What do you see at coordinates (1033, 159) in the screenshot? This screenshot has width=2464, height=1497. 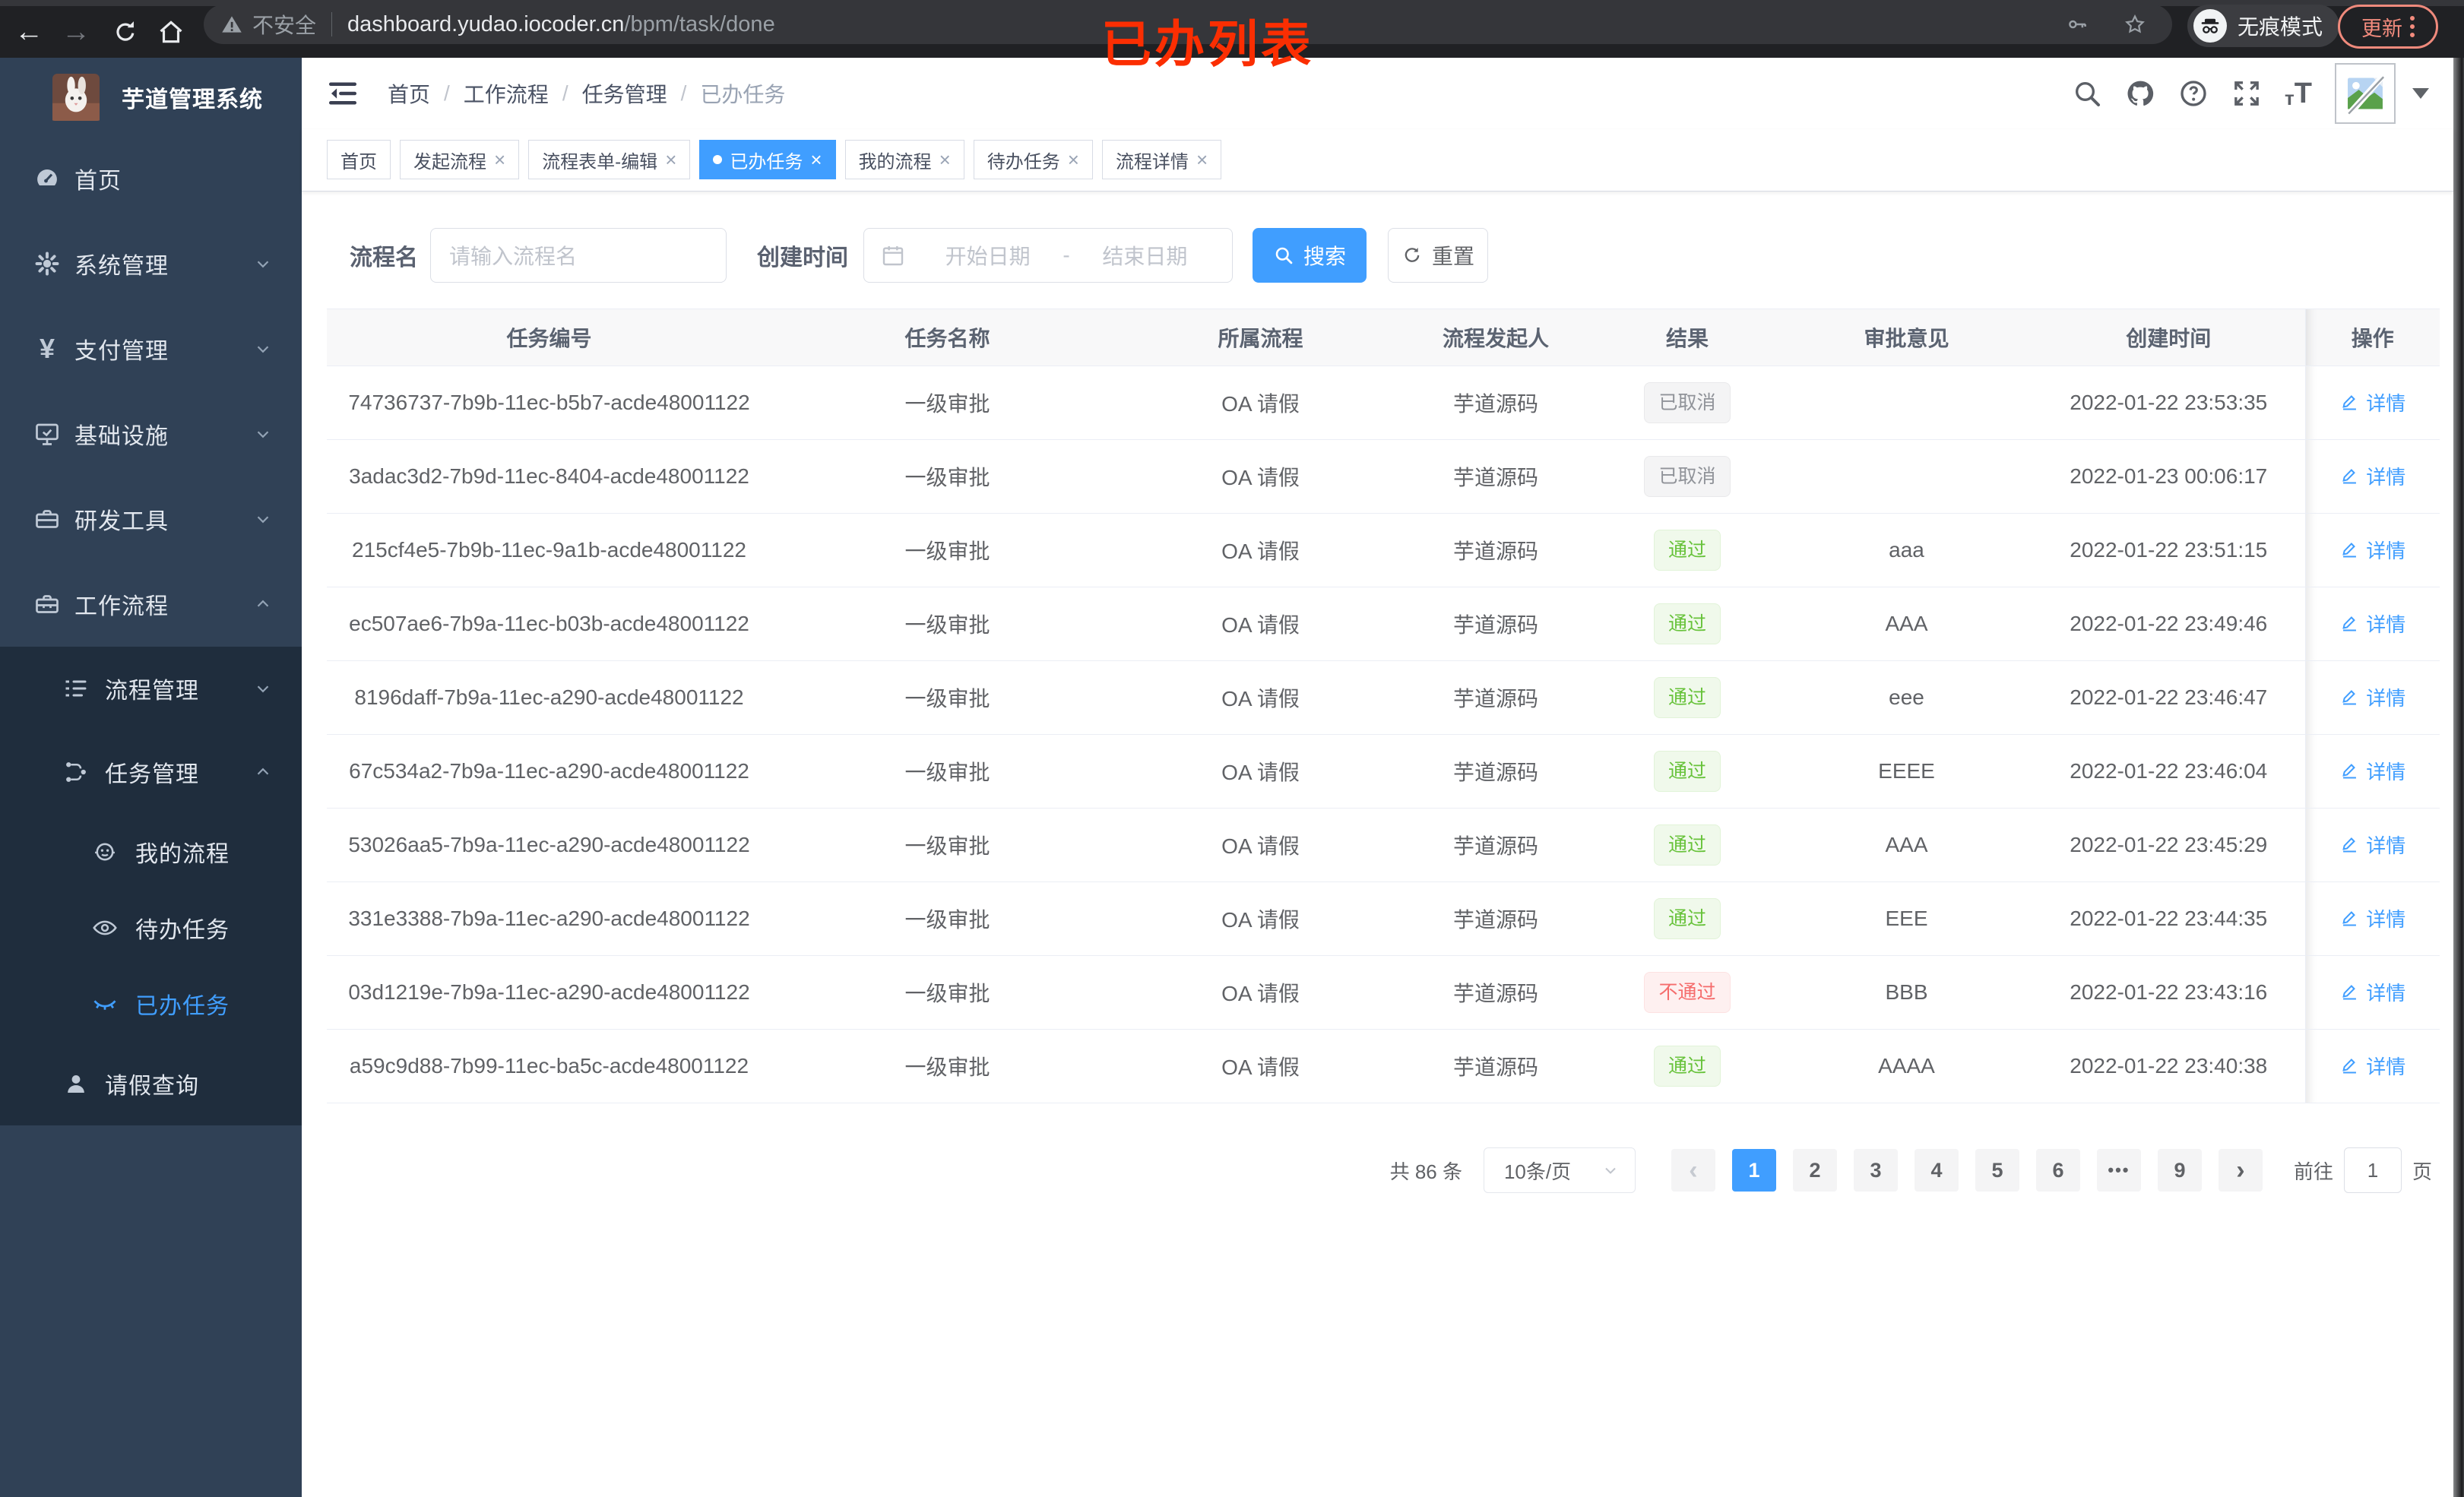 I see `tab-todo-tasks: 待办任务 ×` at bounding box center [1033, 159].